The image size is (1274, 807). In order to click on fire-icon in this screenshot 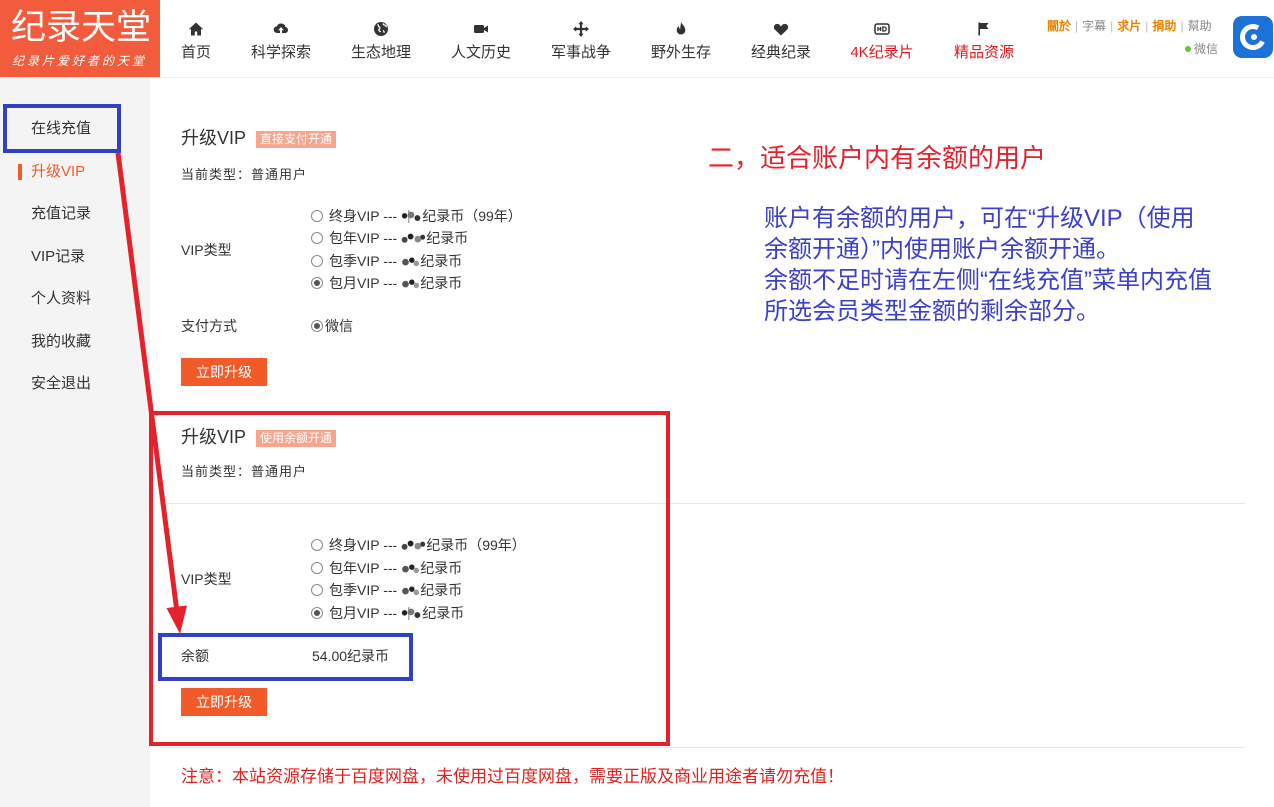, I will do `click(681, 29)`.